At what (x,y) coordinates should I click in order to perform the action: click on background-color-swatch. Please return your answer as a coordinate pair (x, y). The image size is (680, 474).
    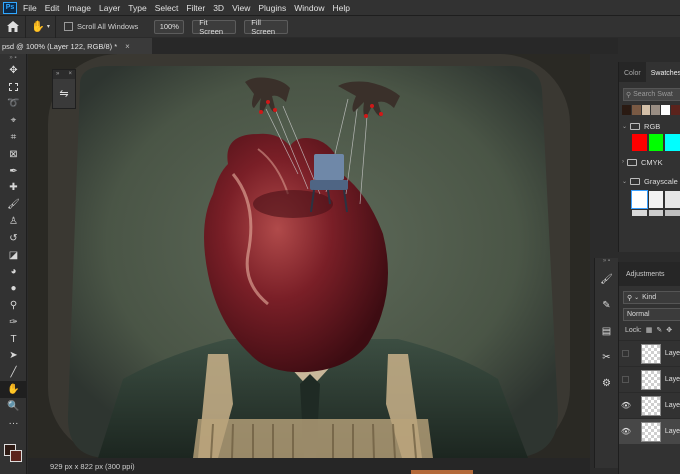
    Looking at the image, I should click on (16, 456).